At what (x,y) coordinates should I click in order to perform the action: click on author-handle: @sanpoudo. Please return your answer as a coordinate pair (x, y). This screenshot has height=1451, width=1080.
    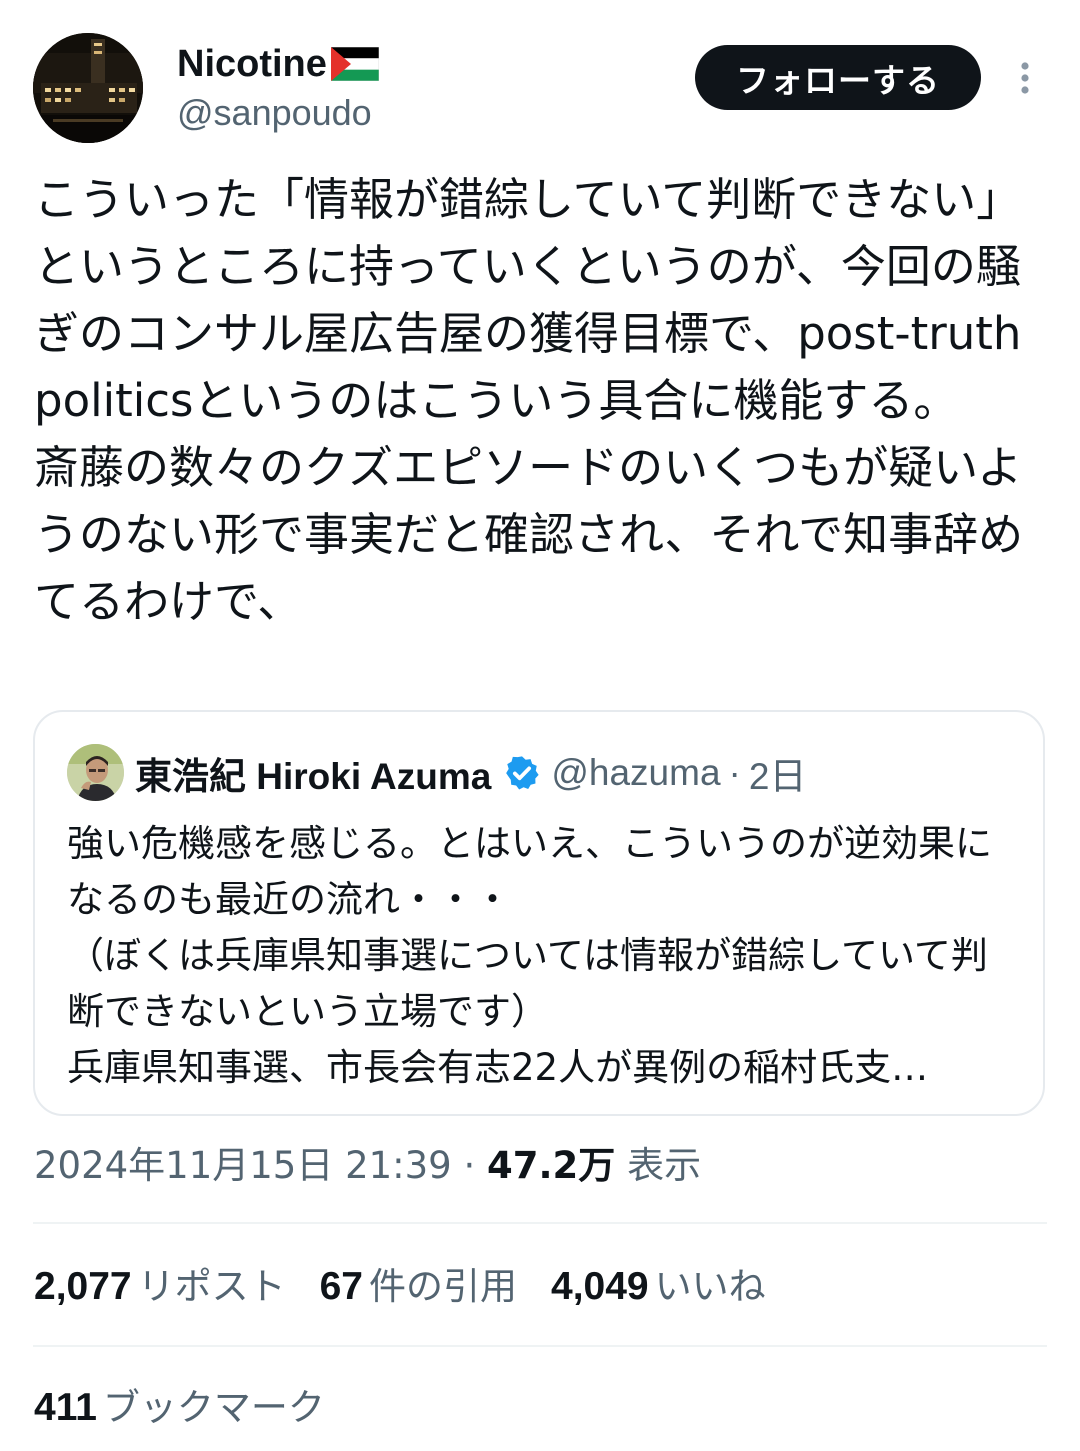
    Looking at the image, I should click on (274, 113).